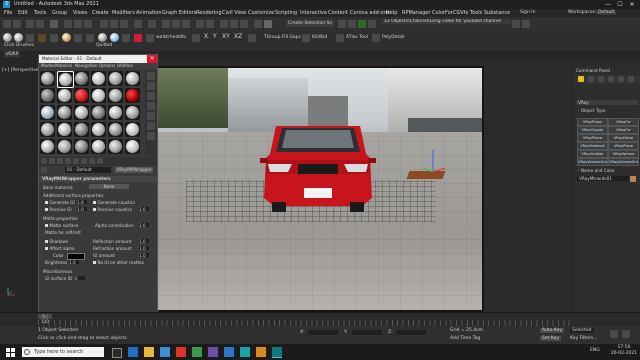  What do you see at coordinates (100, 161) in the screenshot?
I see `go-parent-icon` at bounding box center [100, 161].